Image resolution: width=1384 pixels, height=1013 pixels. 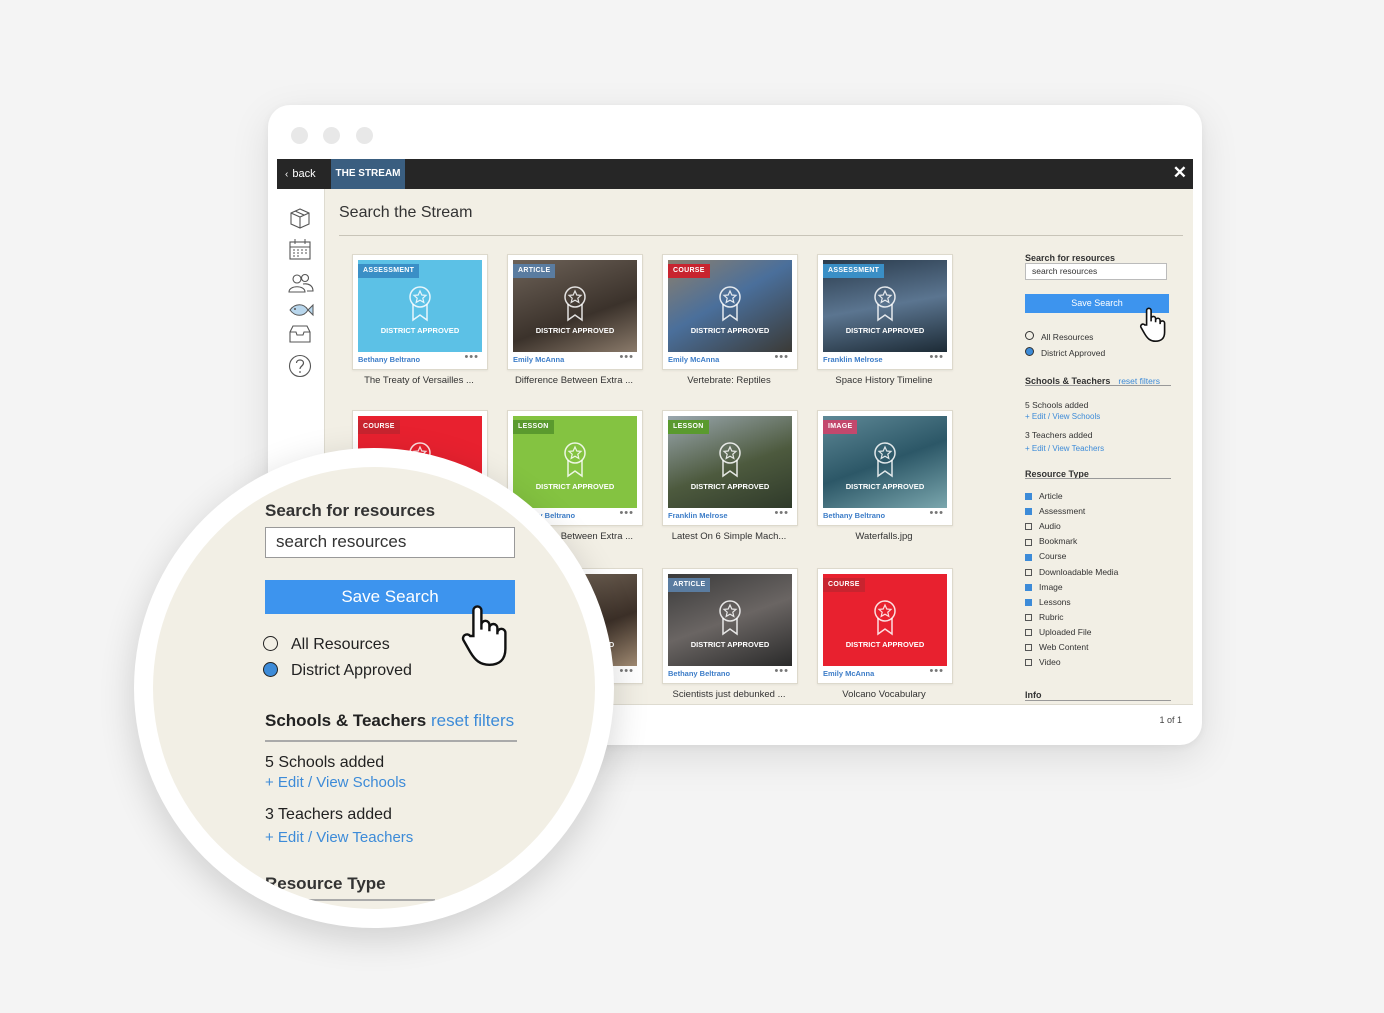 What do you see at coordinates (390, 542) in the screenshot?
I see `zoom-search-input: search resources` at bounding box center [390, 542].